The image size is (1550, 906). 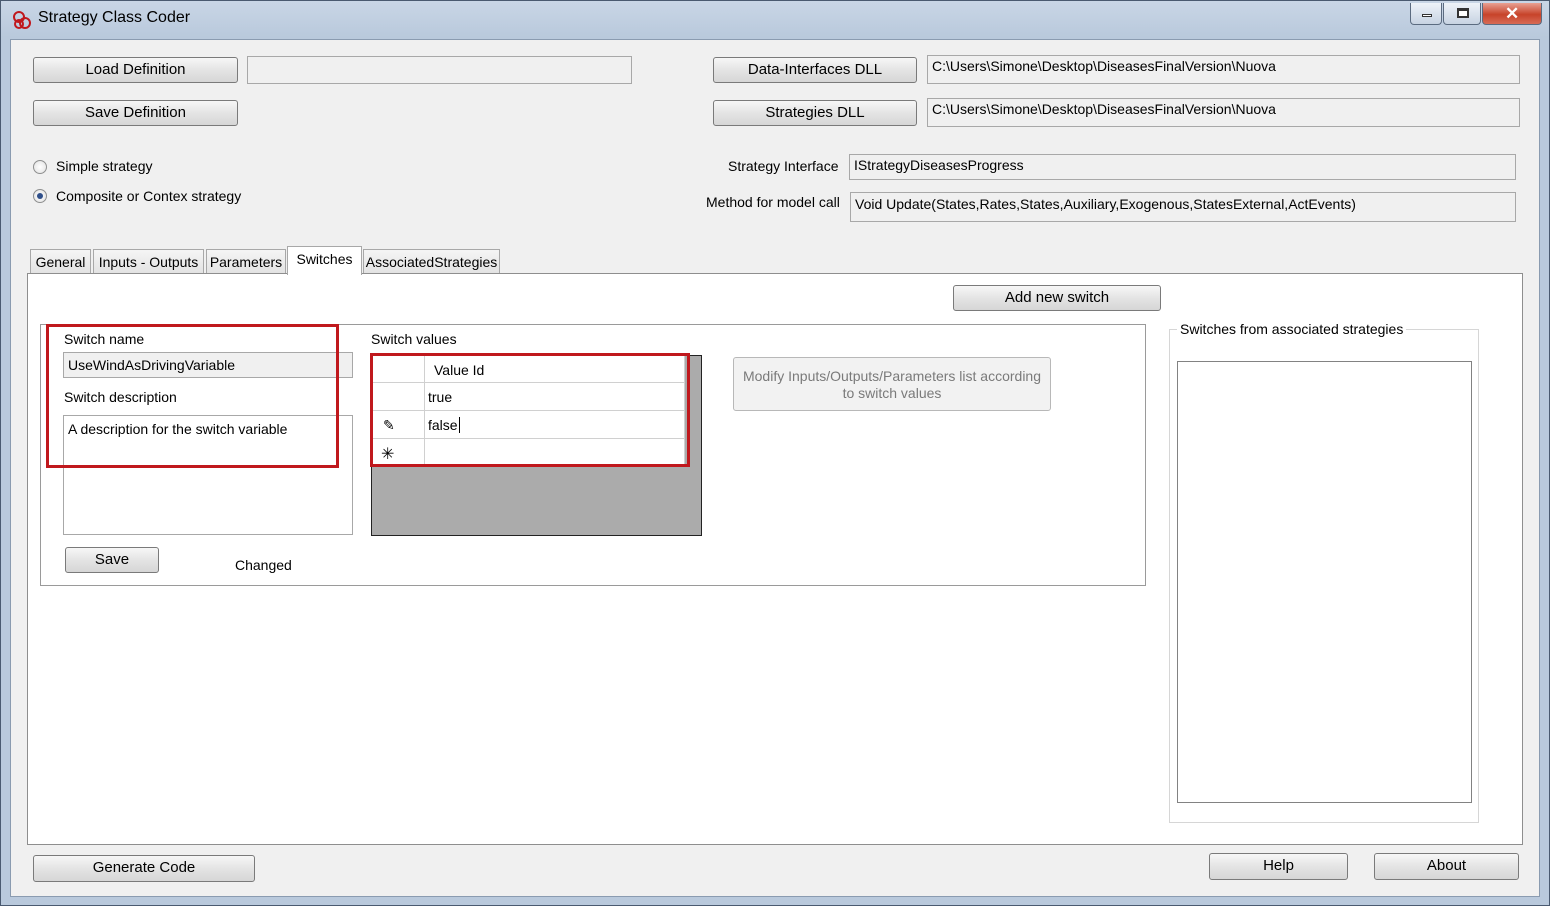 What do you see at coordinates (815, 113) in the screenshot?
I see `strategies-dll-button: Strategies DLL` at bounding box center [815, 113].